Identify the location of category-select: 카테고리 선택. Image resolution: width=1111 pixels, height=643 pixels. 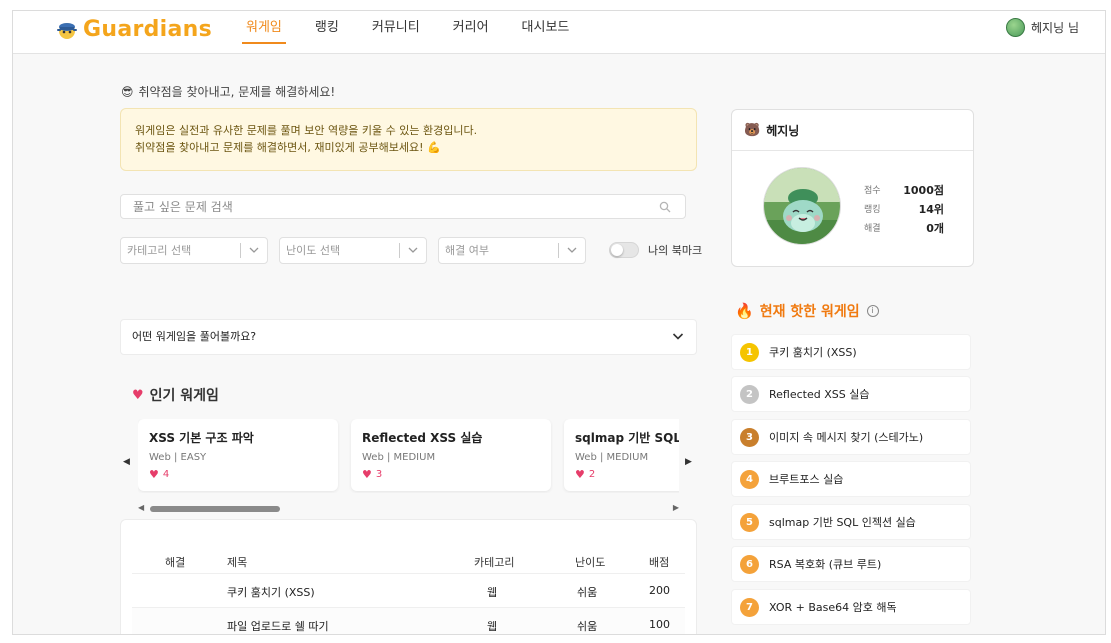
(194, 250).